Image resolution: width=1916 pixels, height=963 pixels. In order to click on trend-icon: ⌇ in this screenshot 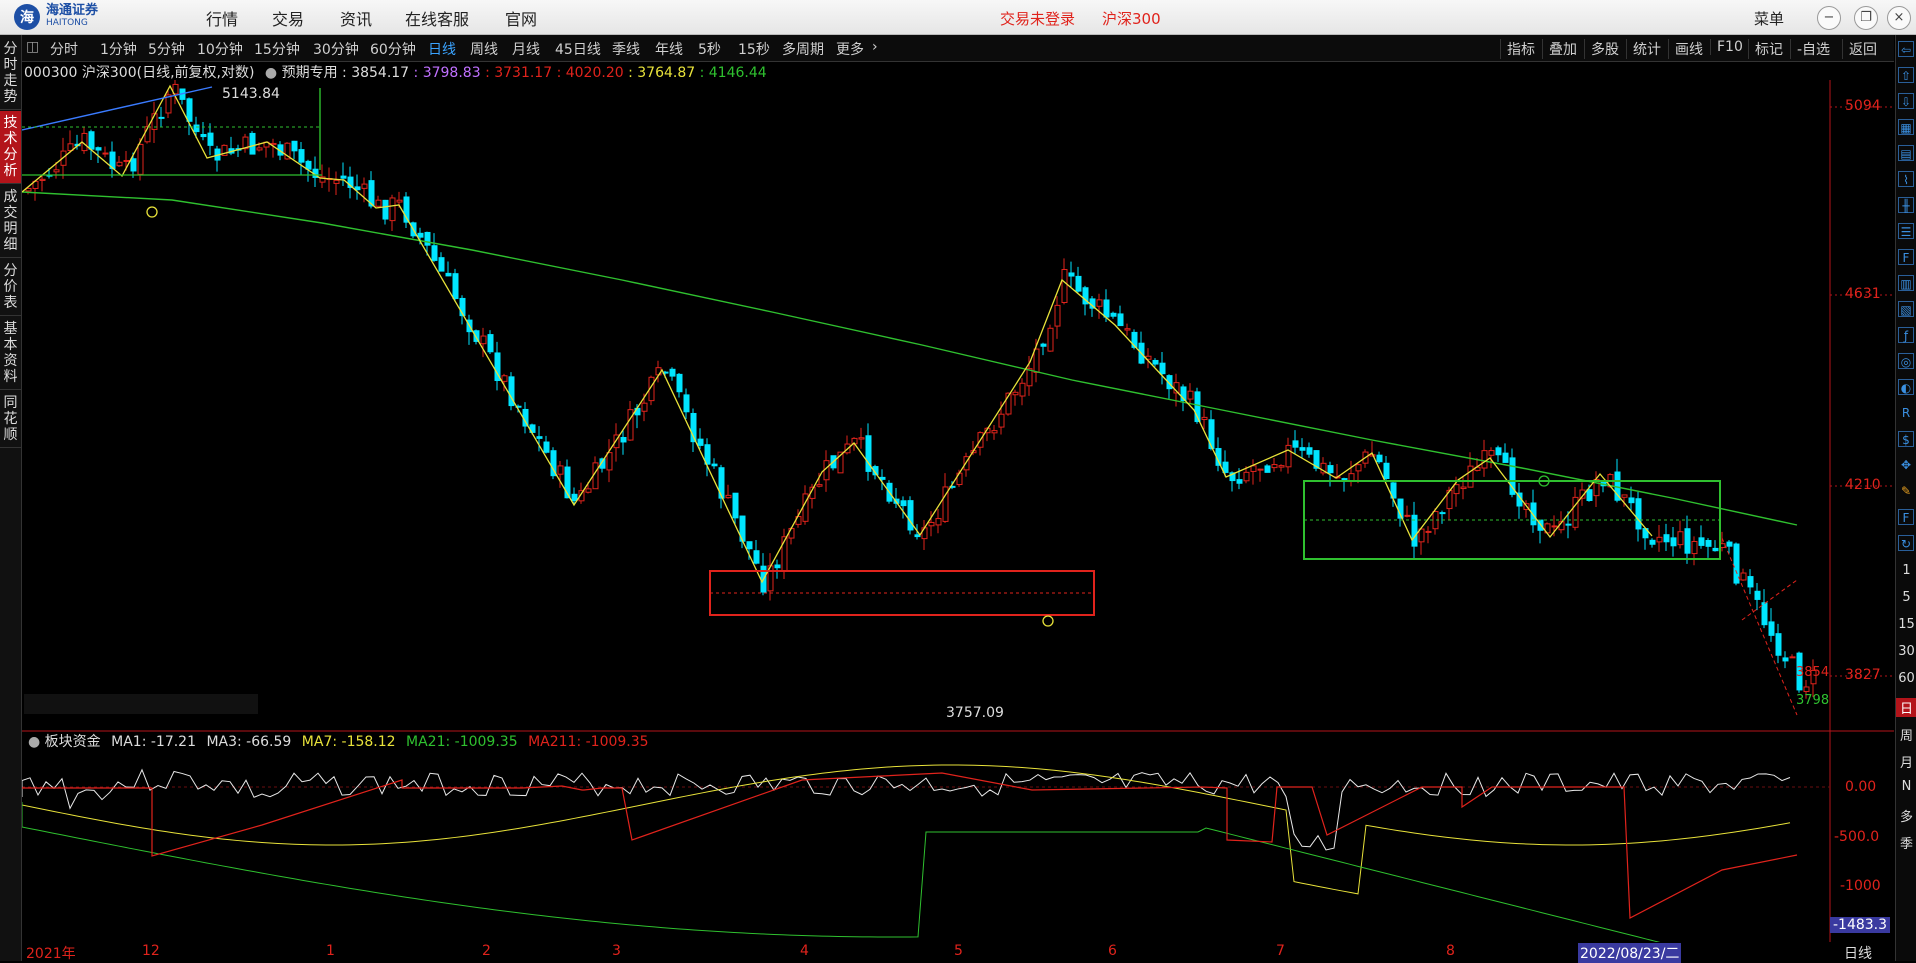, I will do `click(1906, 179)`.